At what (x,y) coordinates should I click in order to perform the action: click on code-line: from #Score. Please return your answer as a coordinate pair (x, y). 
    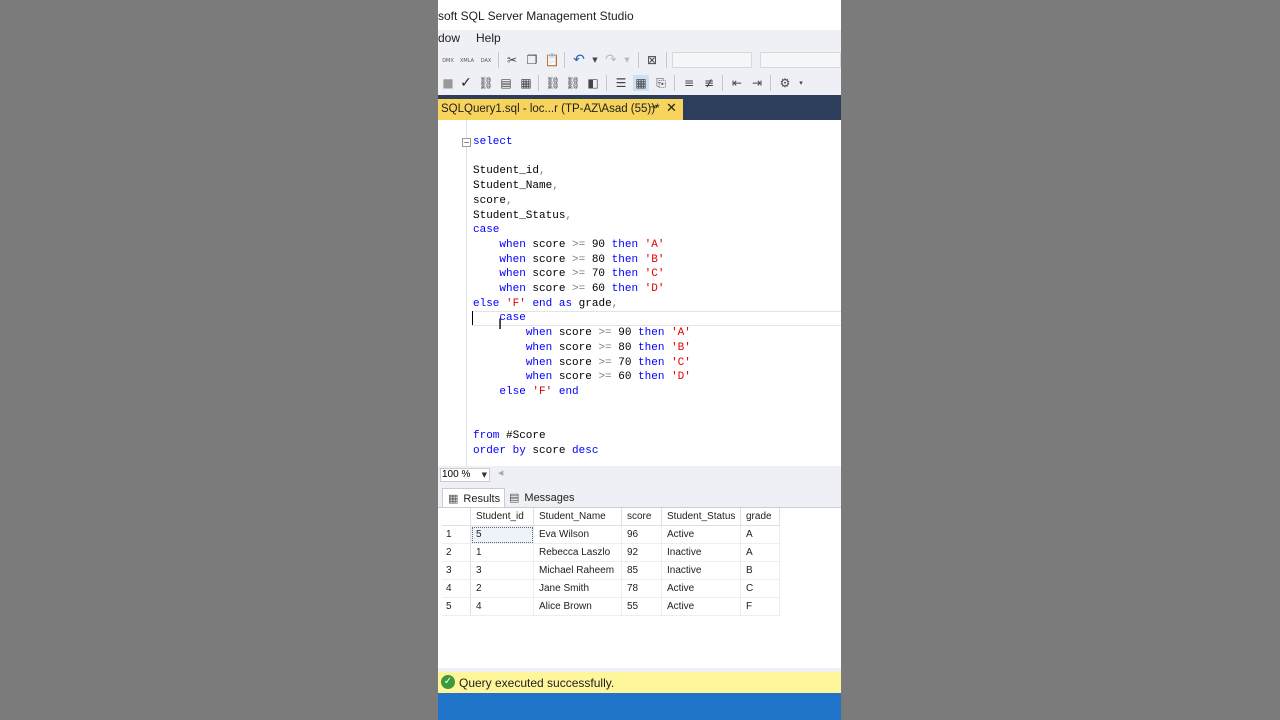
    Looking at the image, I should click on (509, 436).